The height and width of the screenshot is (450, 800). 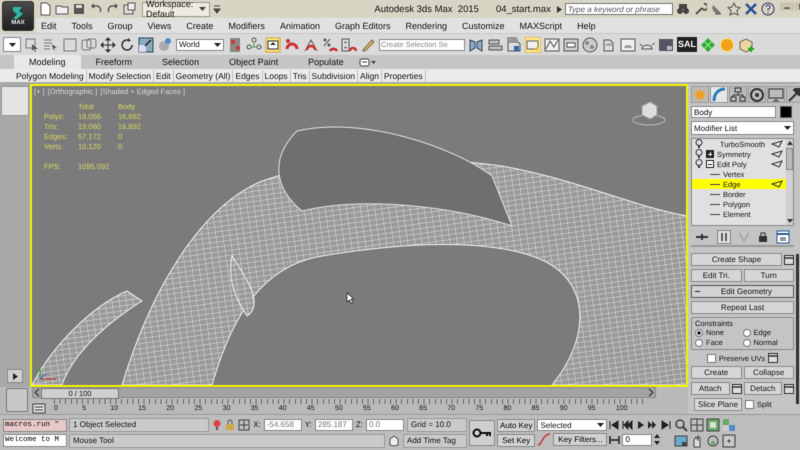 What do you see at coordinates (733, 9) in the screenshot?
I see `star-icon` at bounding box center [733, 9].